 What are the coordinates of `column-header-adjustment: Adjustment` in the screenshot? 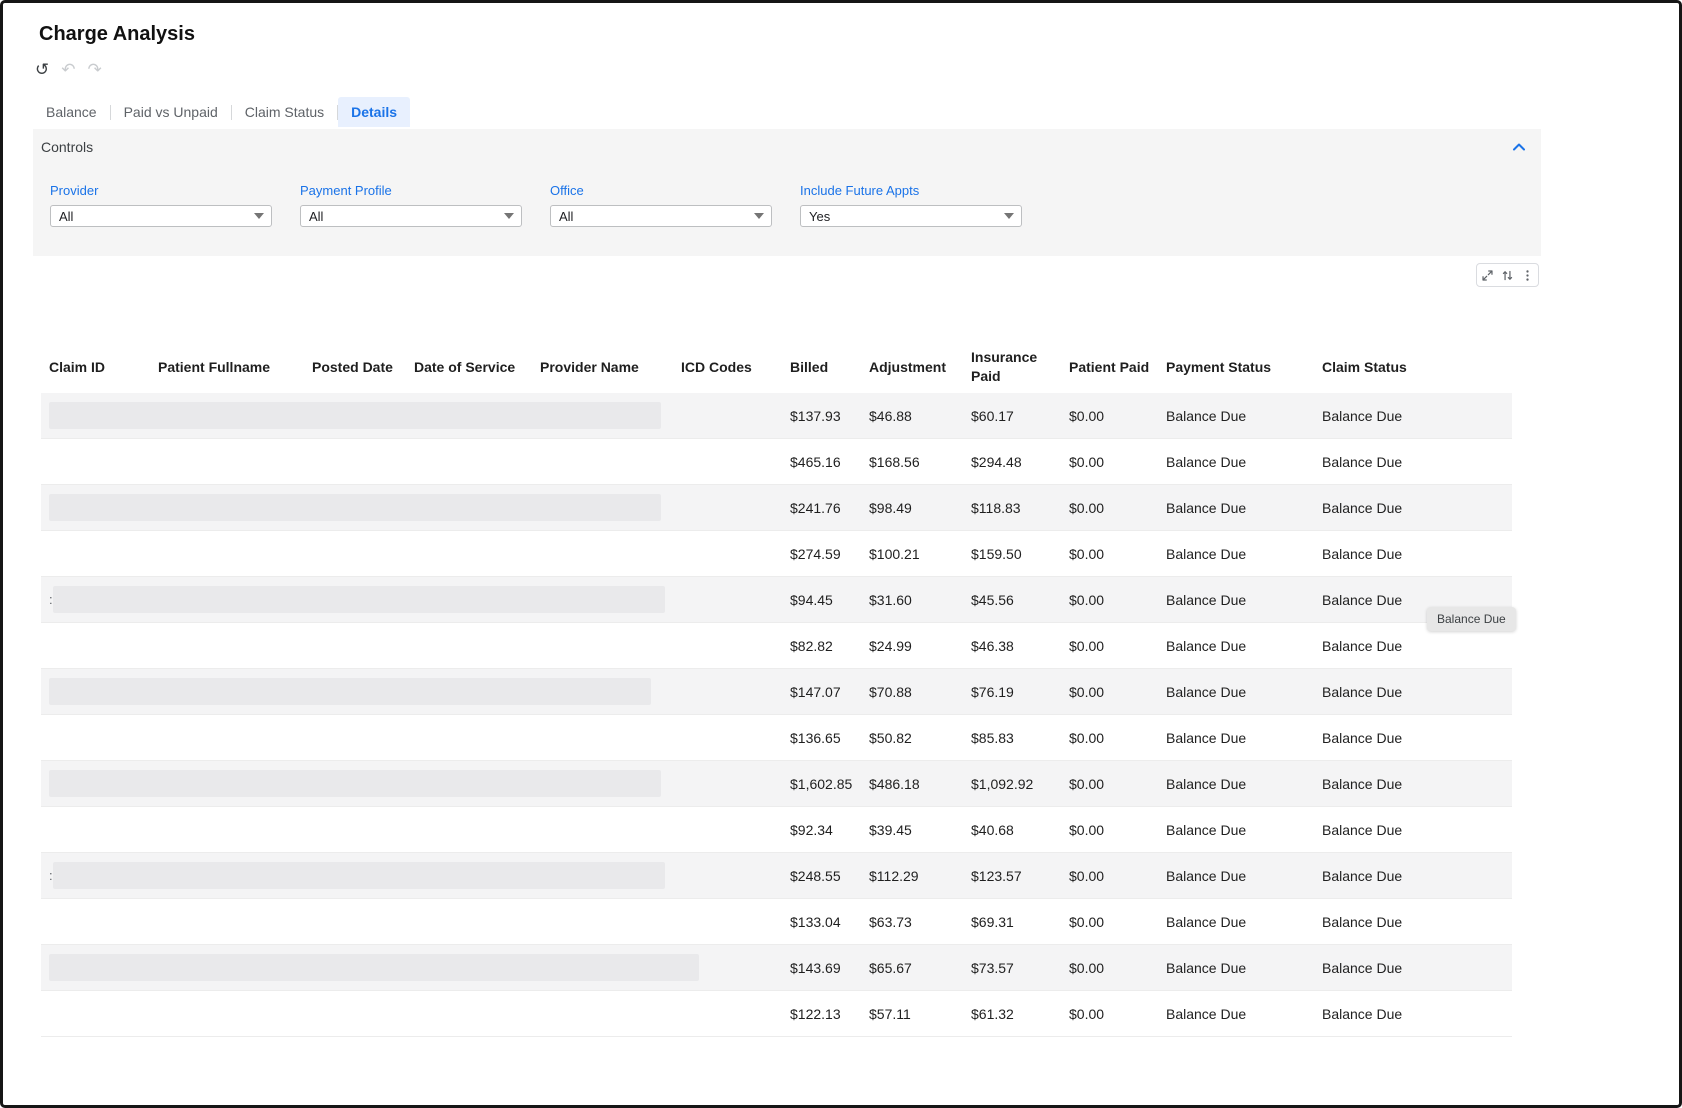 It's located at (912, 367).